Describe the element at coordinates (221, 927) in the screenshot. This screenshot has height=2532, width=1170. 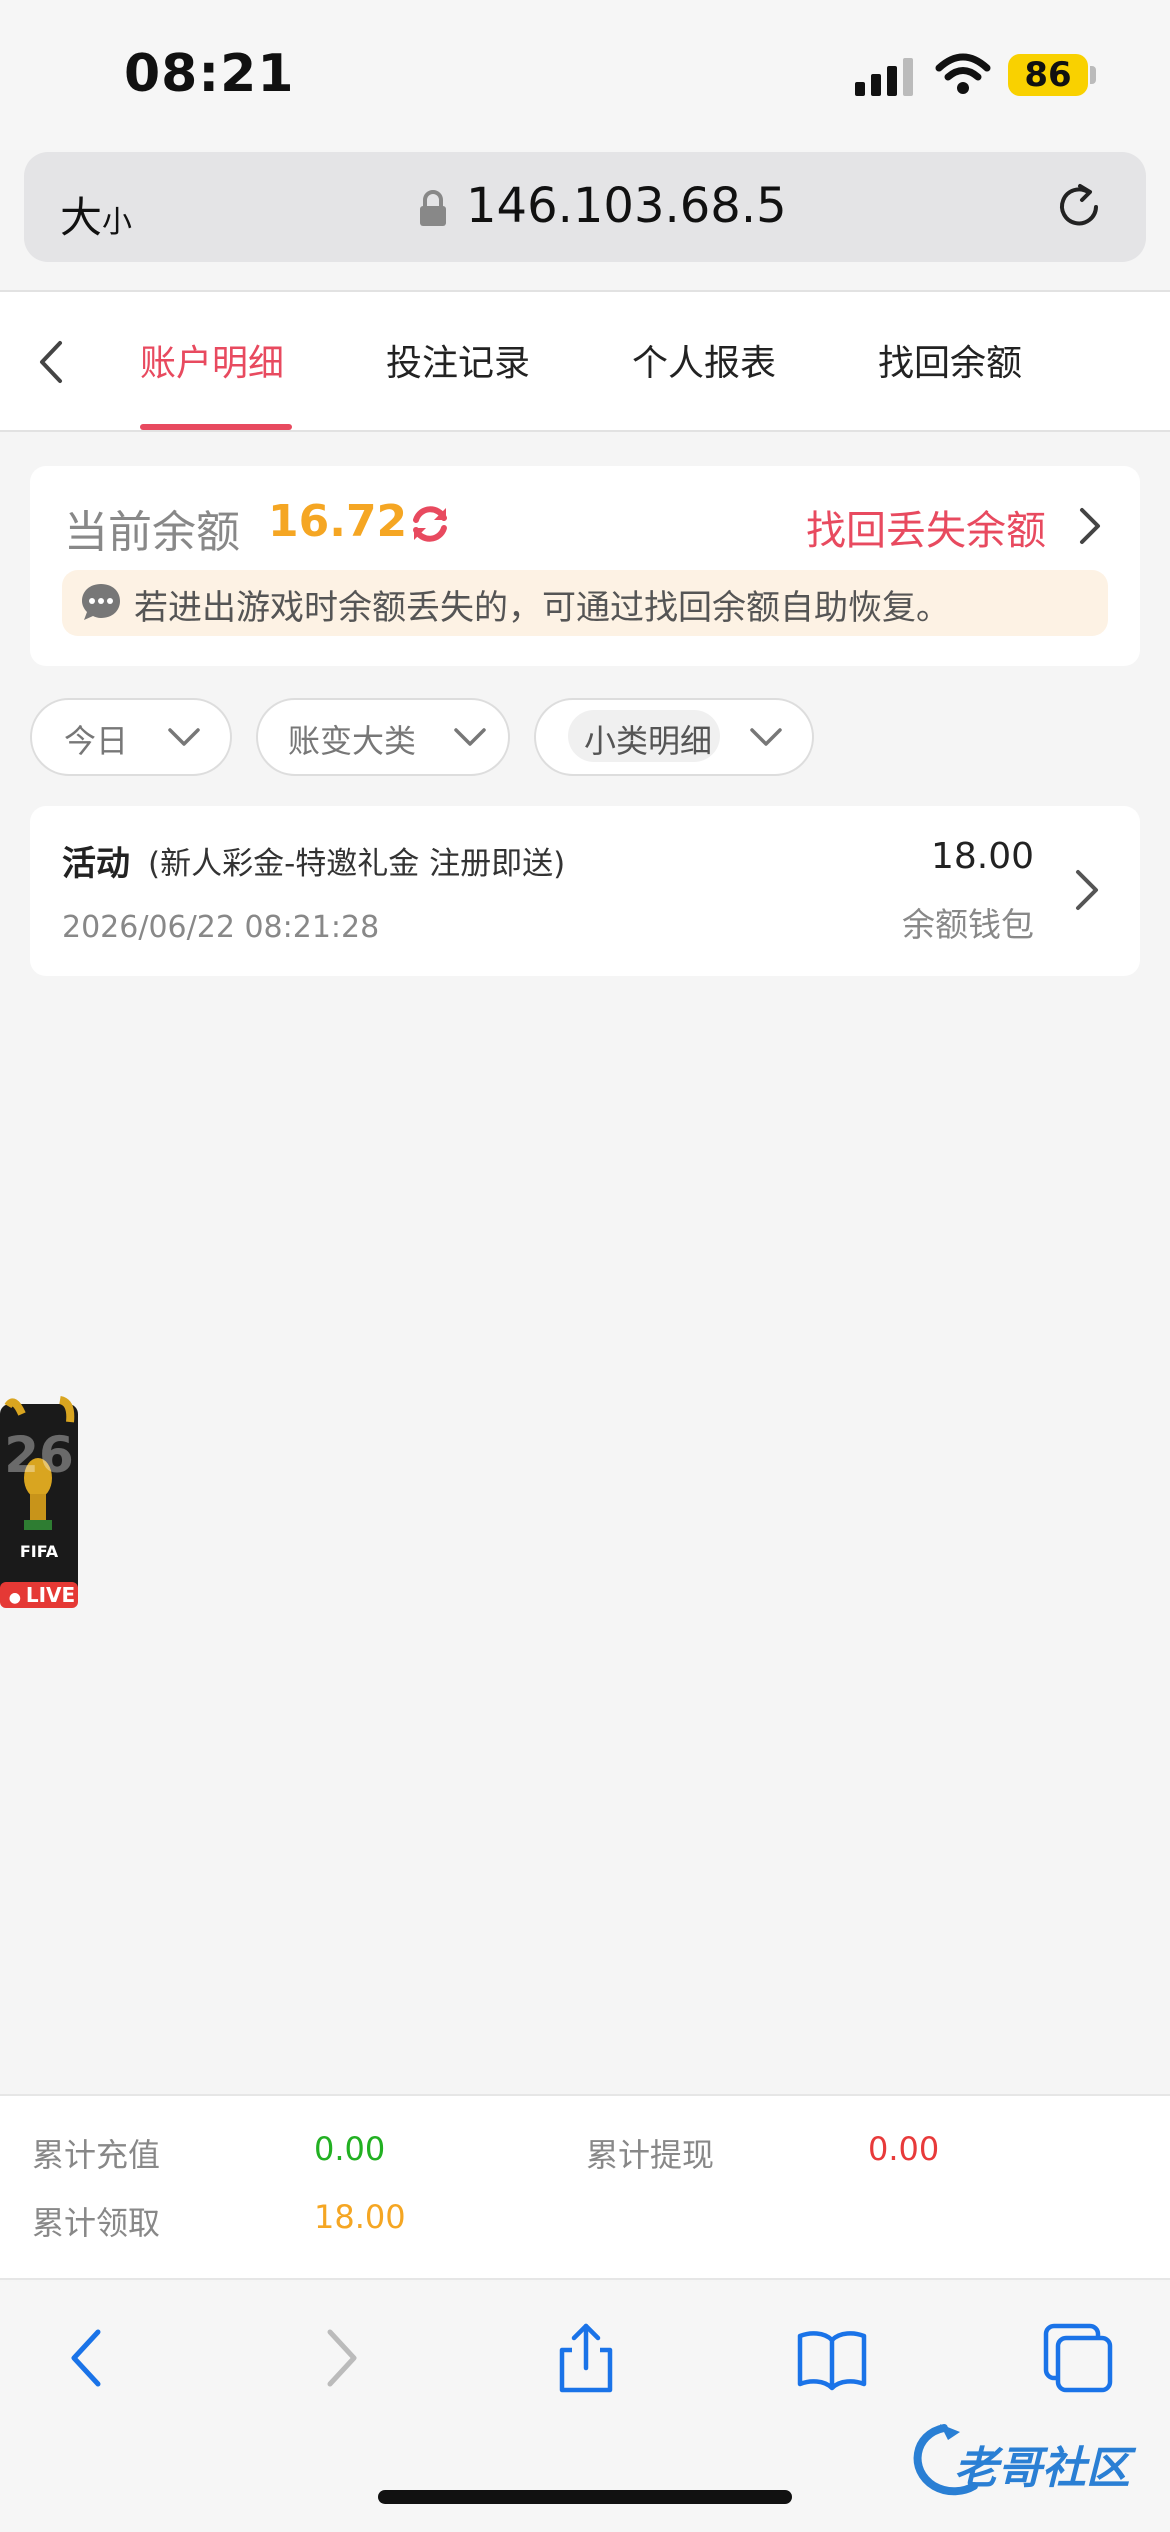
I see `record-time: 2026/06/22 08:21:28` at that location.